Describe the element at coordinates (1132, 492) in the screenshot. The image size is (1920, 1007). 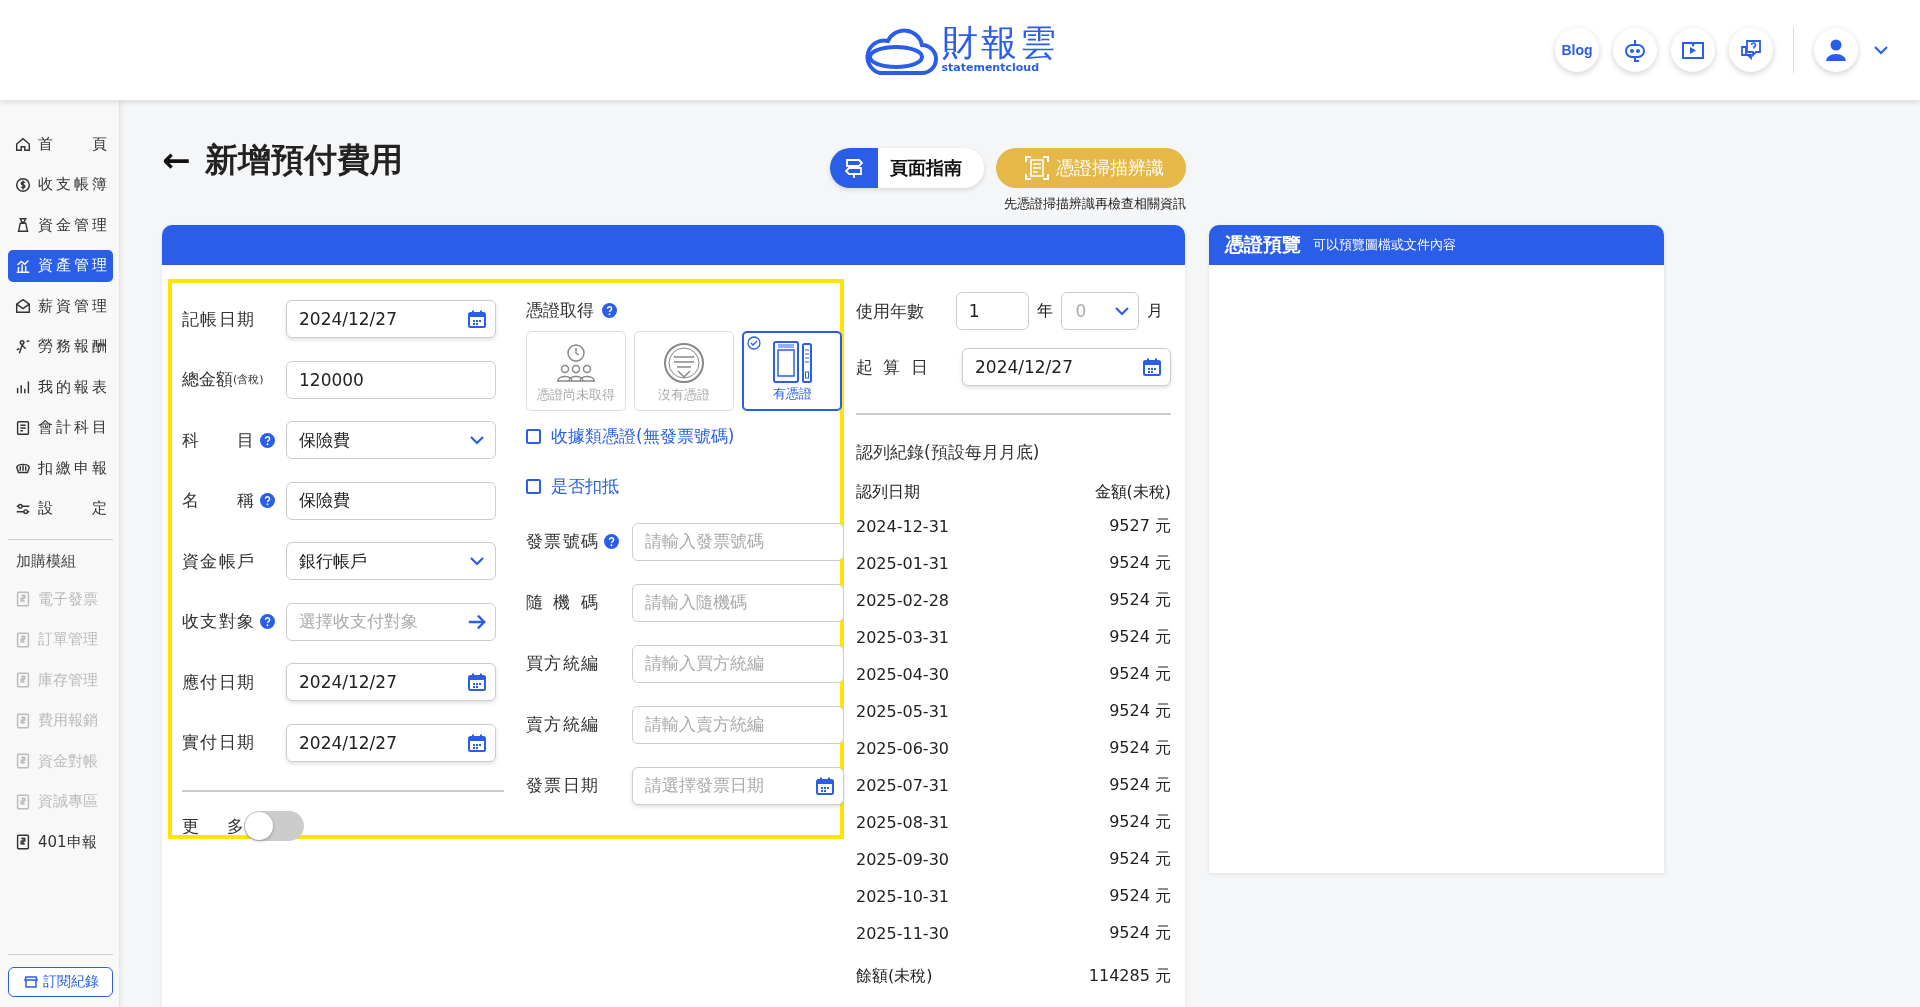
I see `column-header: 金額(未稅)` at that location.